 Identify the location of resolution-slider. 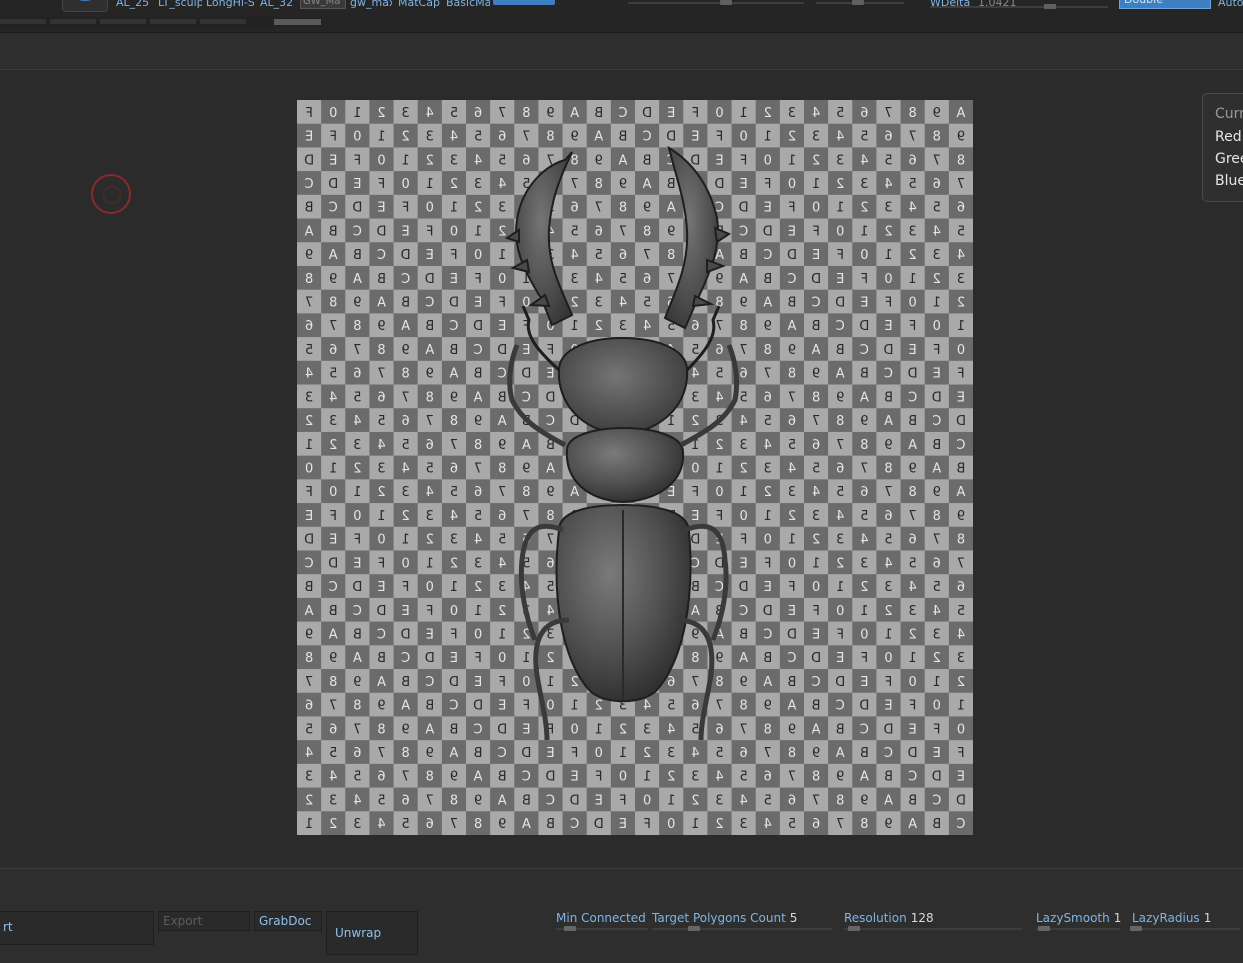
(933, 928).